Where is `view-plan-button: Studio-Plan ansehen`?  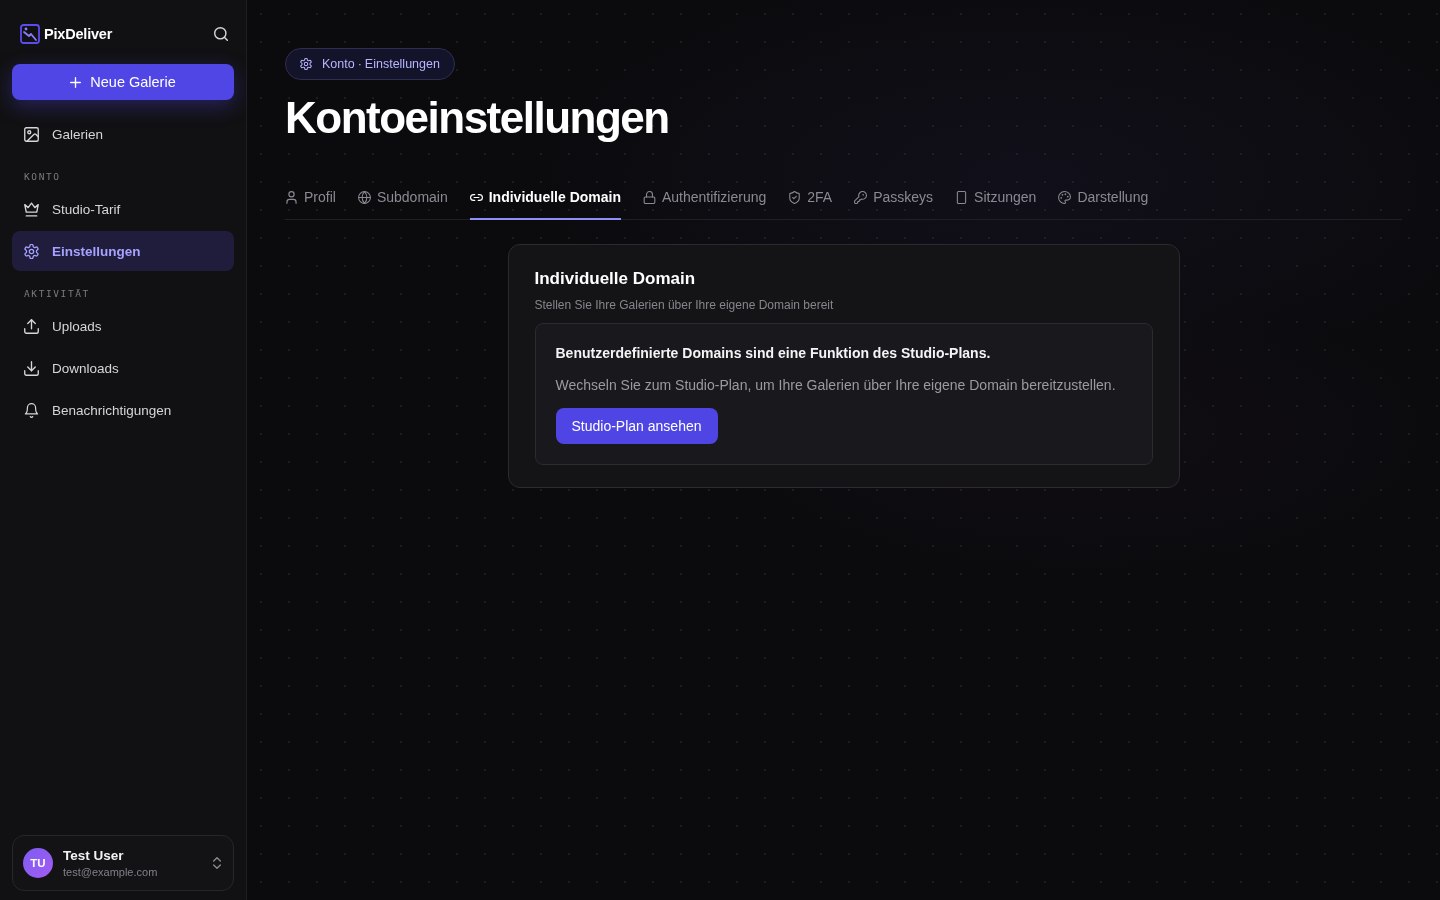 view-plan-button: Studio-Plan ansehen is located at coordinates (636, 426).